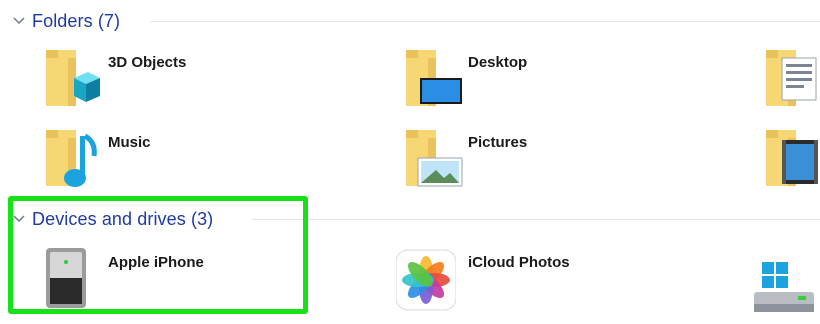  I want to click on device-item-apple-iphone: Apple iPhone, so click(159, 280).